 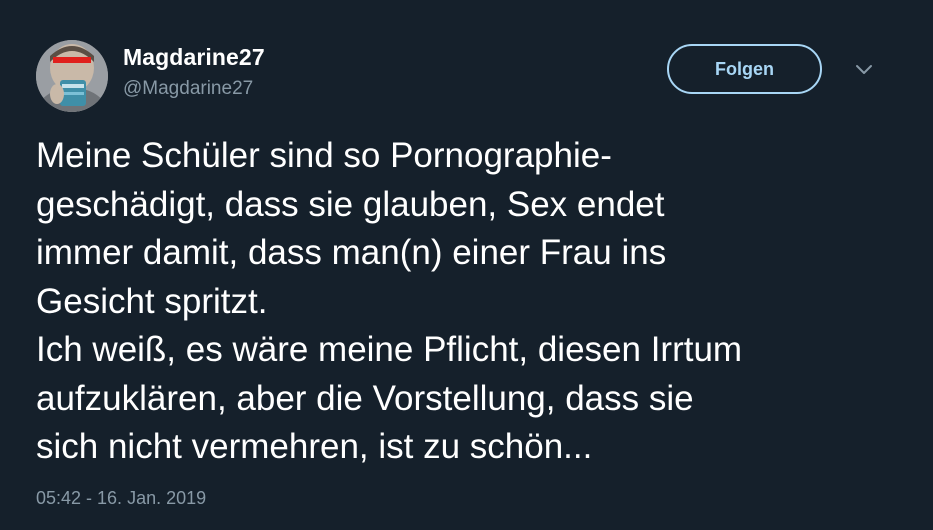 I want to click on chevron-down-icon, so click(x=864, y=70).